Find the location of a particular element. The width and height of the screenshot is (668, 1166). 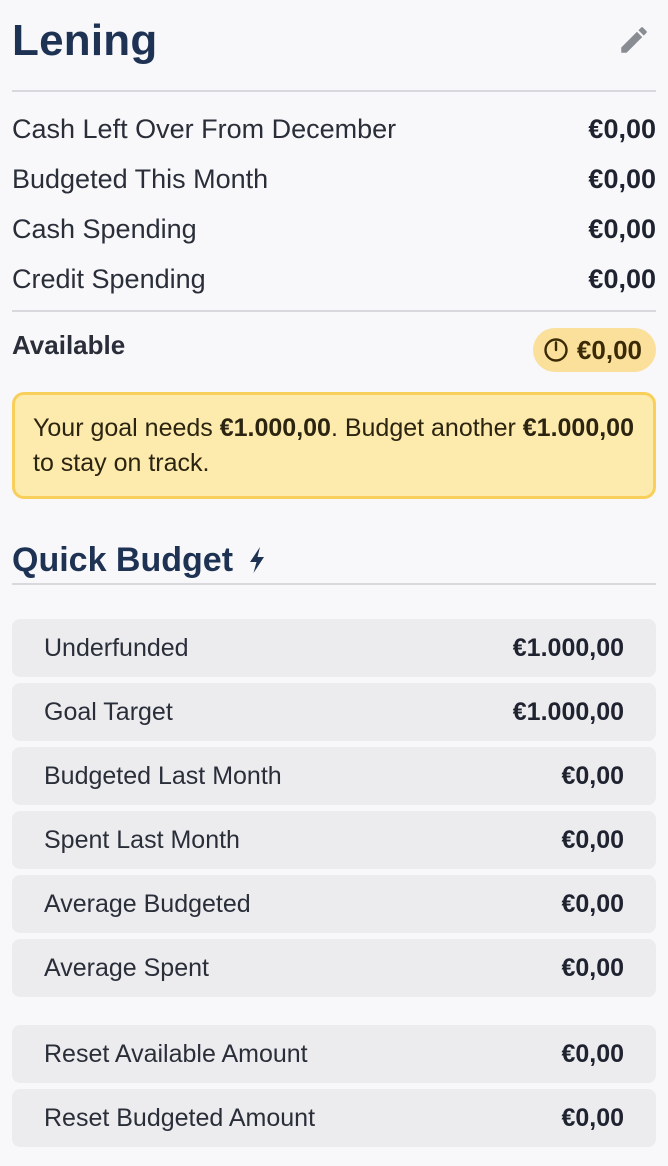

summary-row-cash-left-over: Cash Left Over From December €0,00 is located at coordinates (334, 129).